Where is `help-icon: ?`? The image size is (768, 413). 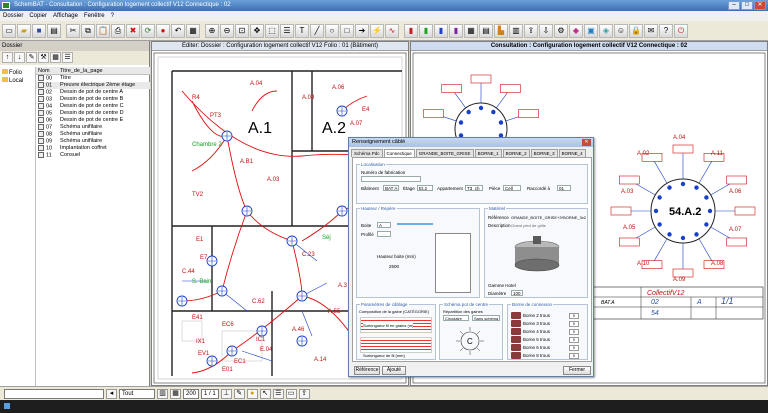
help-icon: ? is located at coordinates (666, 30).